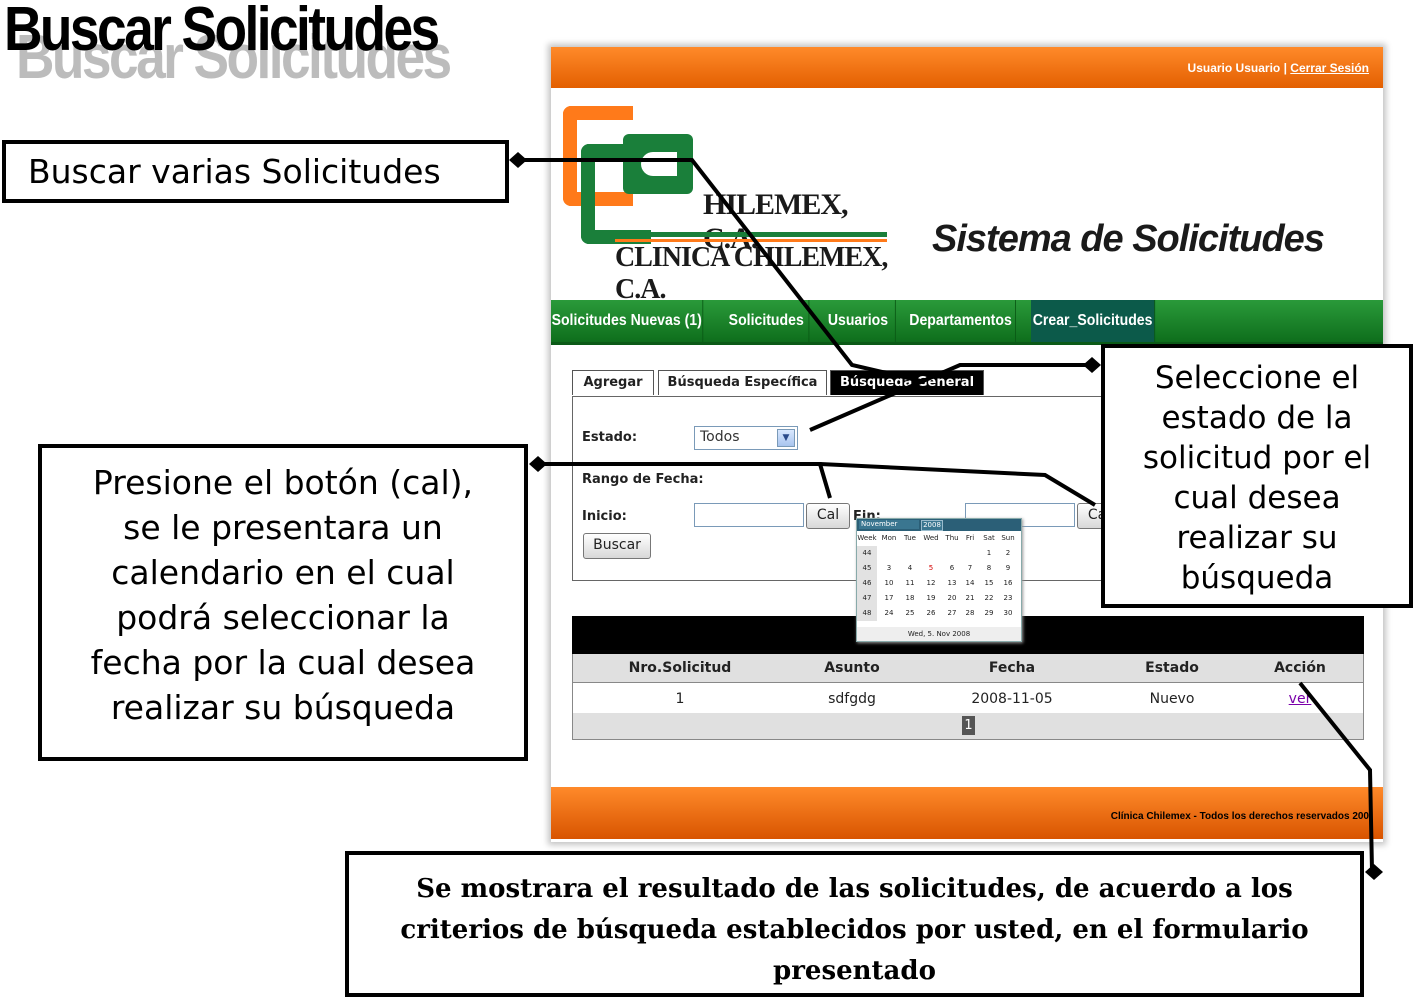 The width and height of the screenshot is (1414, 999). I want to click on callout-line: realizar su, so click(1257, 538).